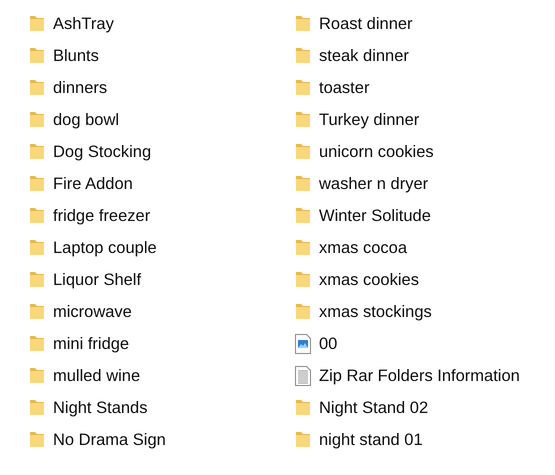 This screenshot has height=475, width=555. Describe the element at coordinates (375, 216) in the screenshot. I see `file-name: Winter Solitude` at that location.